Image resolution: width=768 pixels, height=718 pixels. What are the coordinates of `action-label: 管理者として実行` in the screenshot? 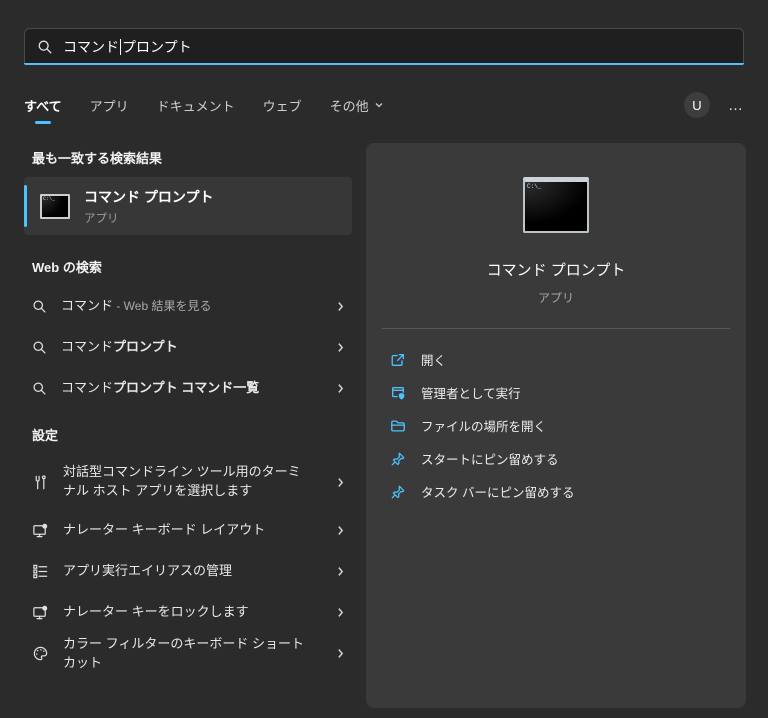 It's located at (471, 394).